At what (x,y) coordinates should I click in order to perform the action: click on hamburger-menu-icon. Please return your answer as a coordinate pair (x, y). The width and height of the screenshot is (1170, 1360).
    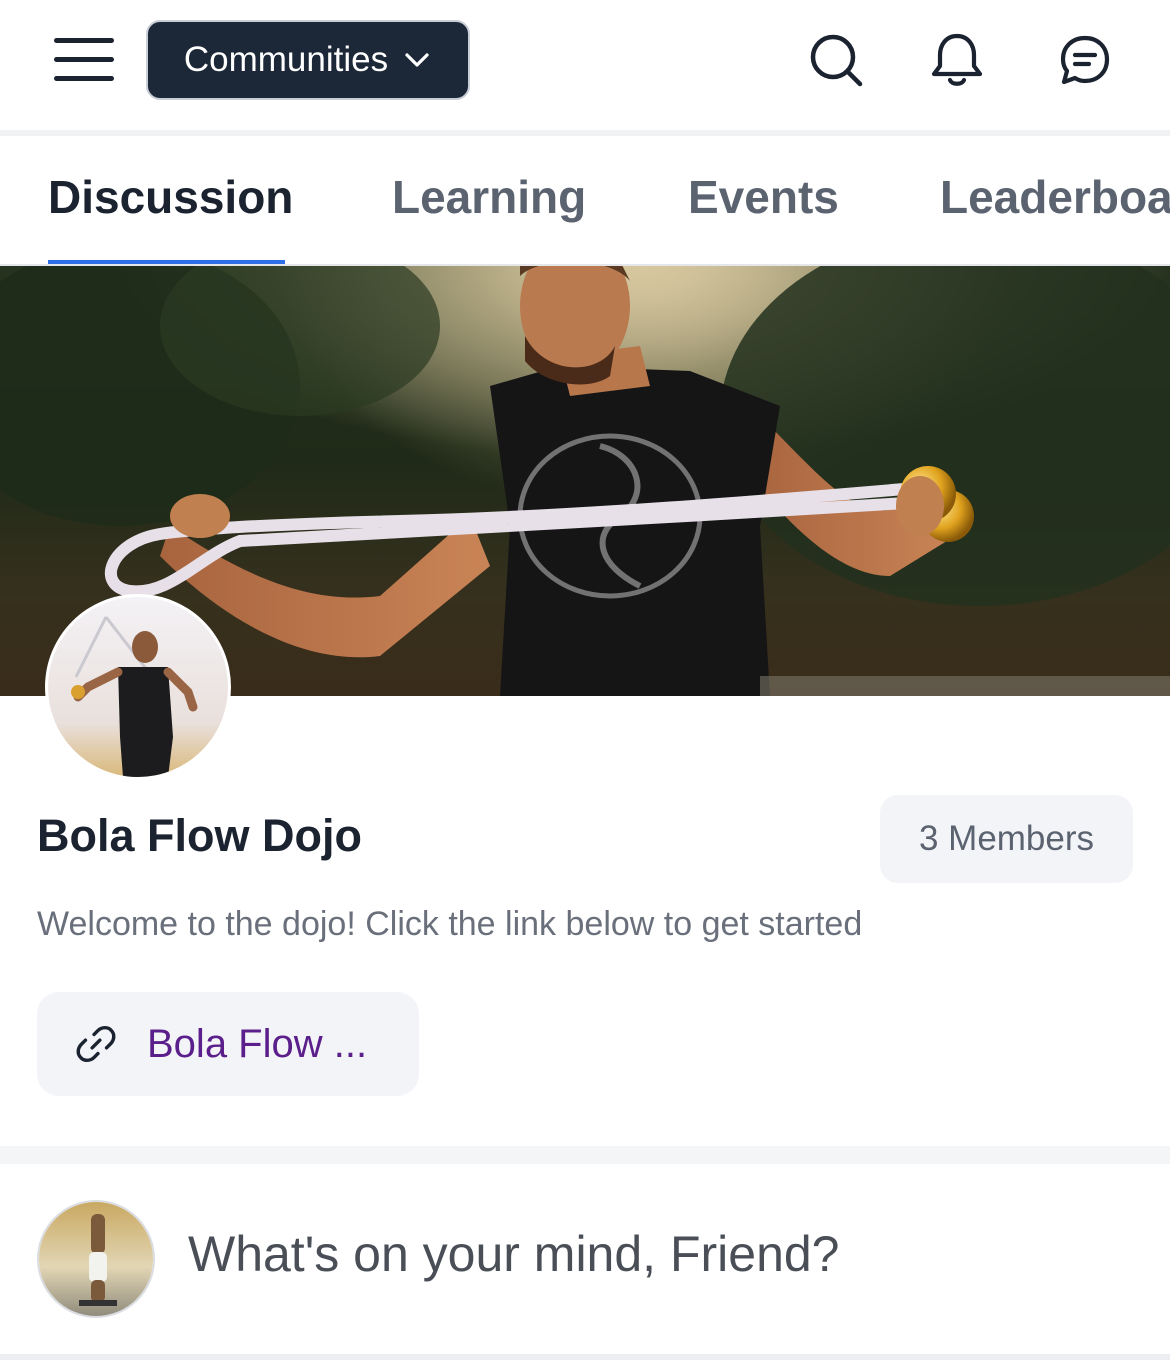
    Looking at the image, I should click on (84, 60).